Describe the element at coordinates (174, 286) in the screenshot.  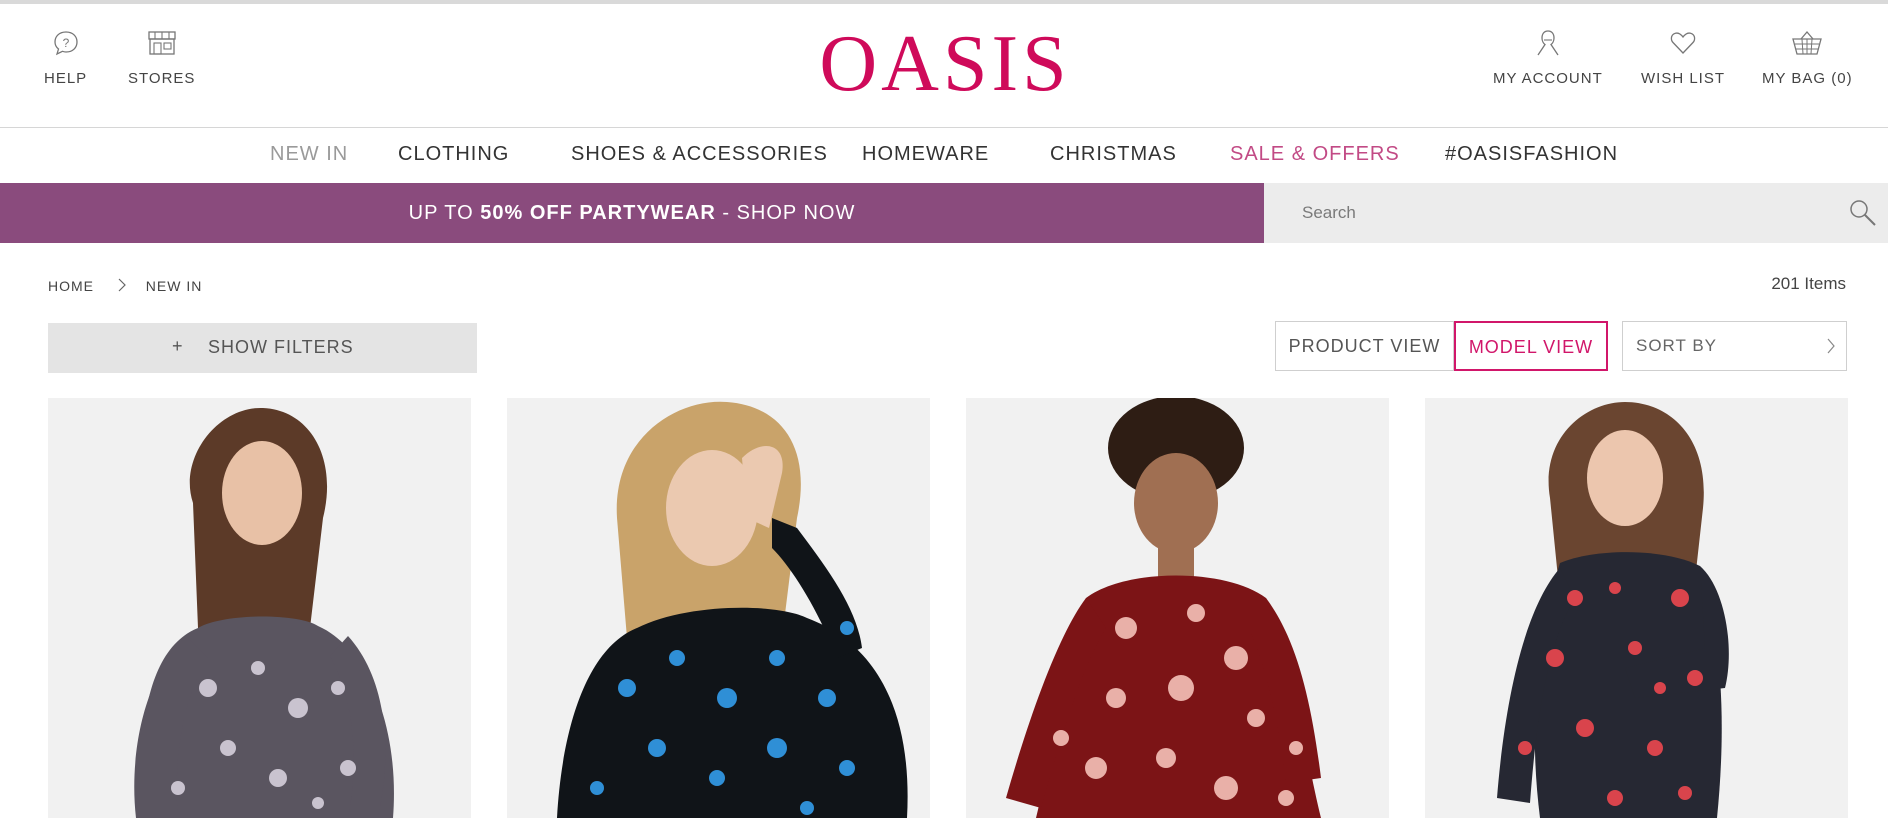
I see `breadcrumb-current: NEW IN` at that location.